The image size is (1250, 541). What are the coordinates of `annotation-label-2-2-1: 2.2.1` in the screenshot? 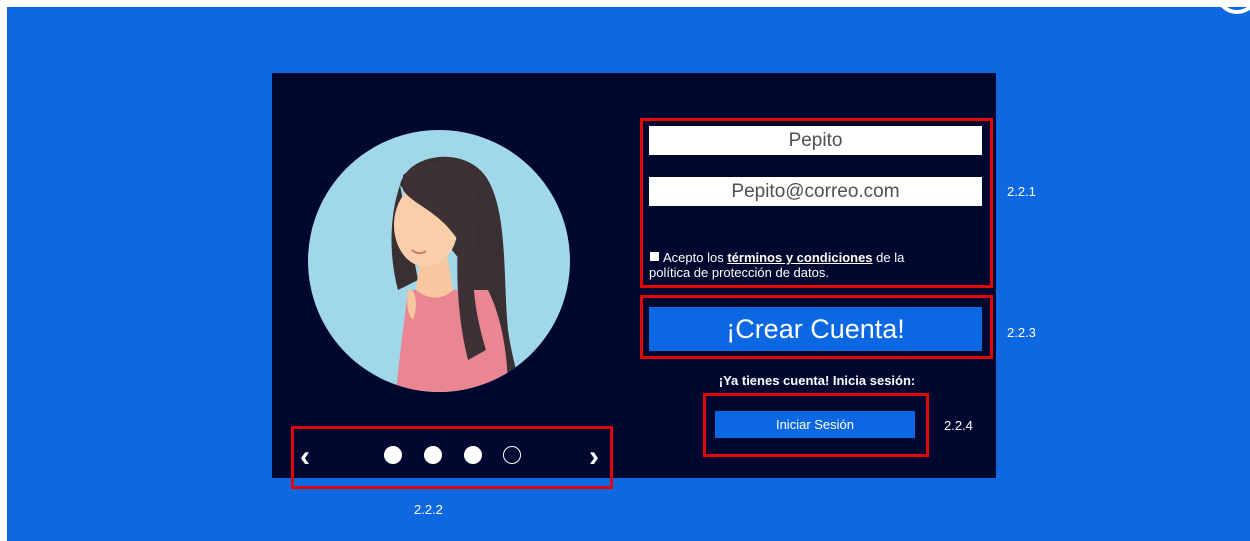 It's located at (1021, 191).